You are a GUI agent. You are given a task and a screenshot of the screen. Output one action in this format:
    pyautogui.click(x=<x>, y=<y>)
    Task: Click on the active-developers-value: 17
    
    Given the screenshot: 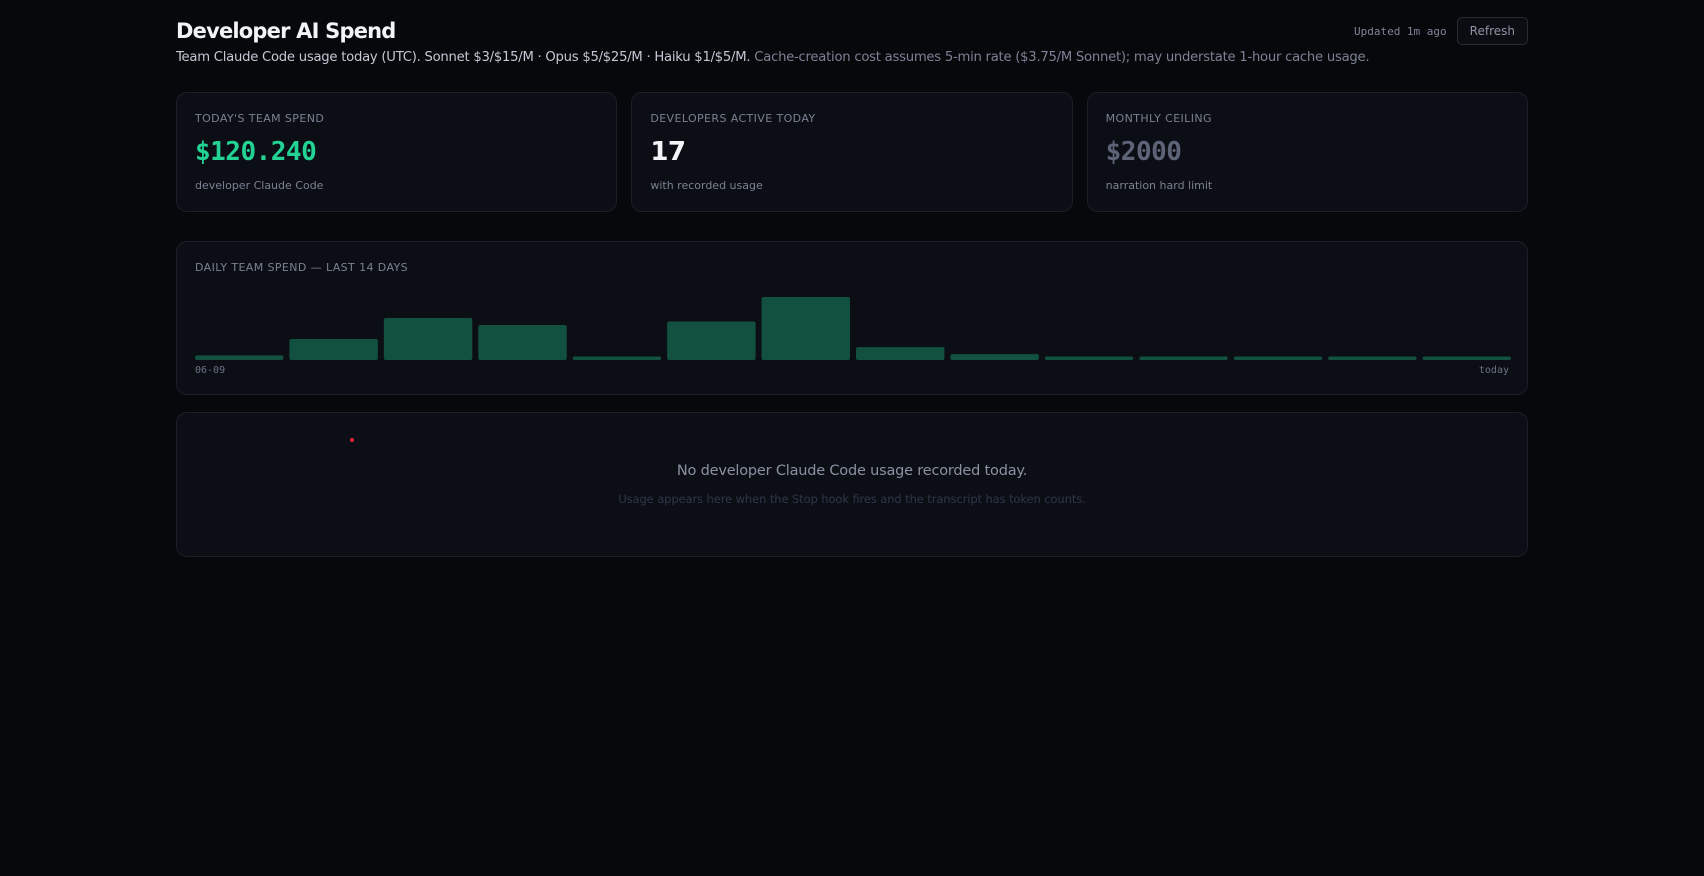 What is the action you would take?
    pyautogui.click(x=668, y=152)
    